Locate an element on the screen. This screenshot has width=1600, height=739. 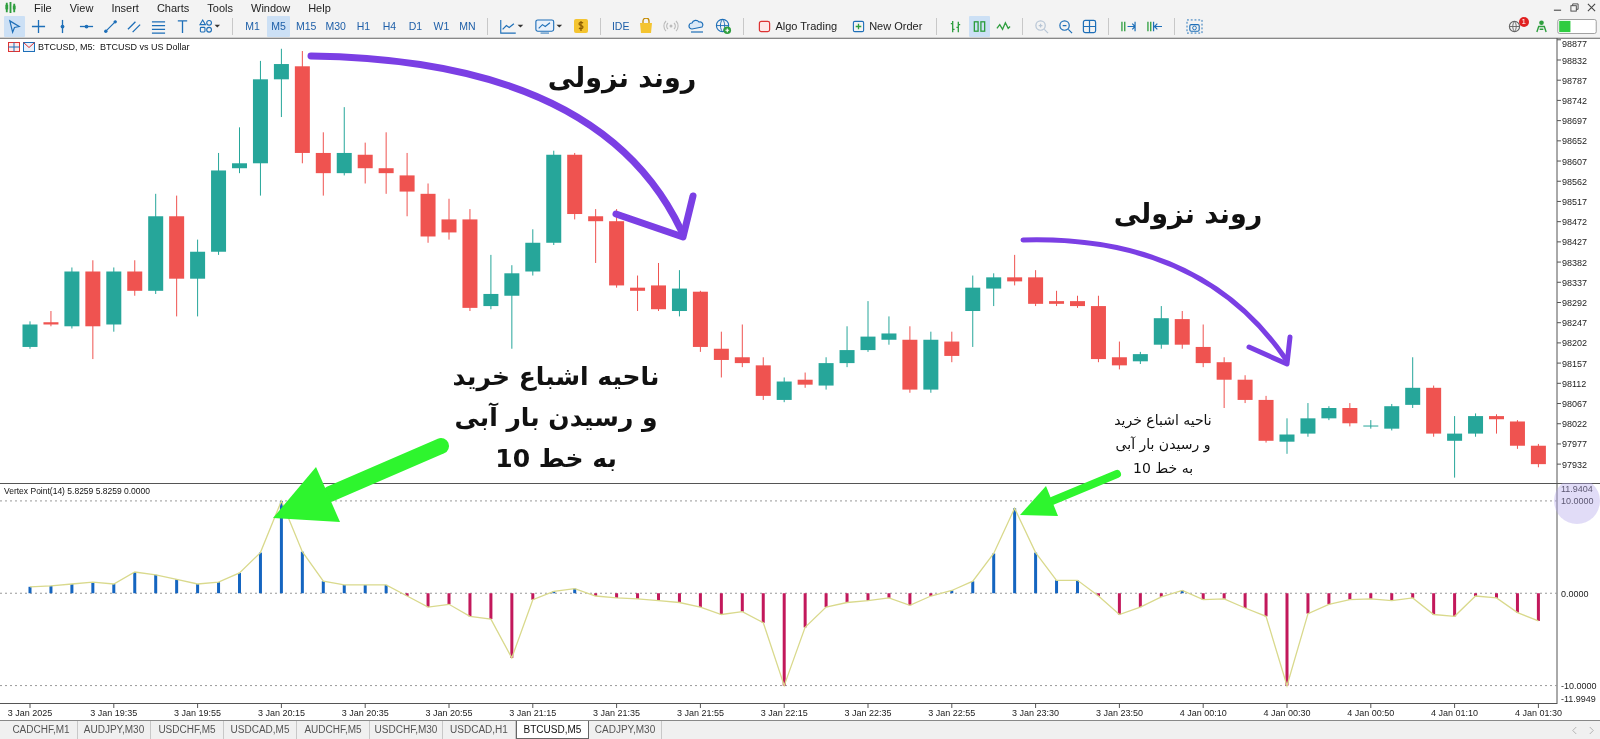
time-label: 4 Jan 01:10 is located at coordinates (1455, 713).